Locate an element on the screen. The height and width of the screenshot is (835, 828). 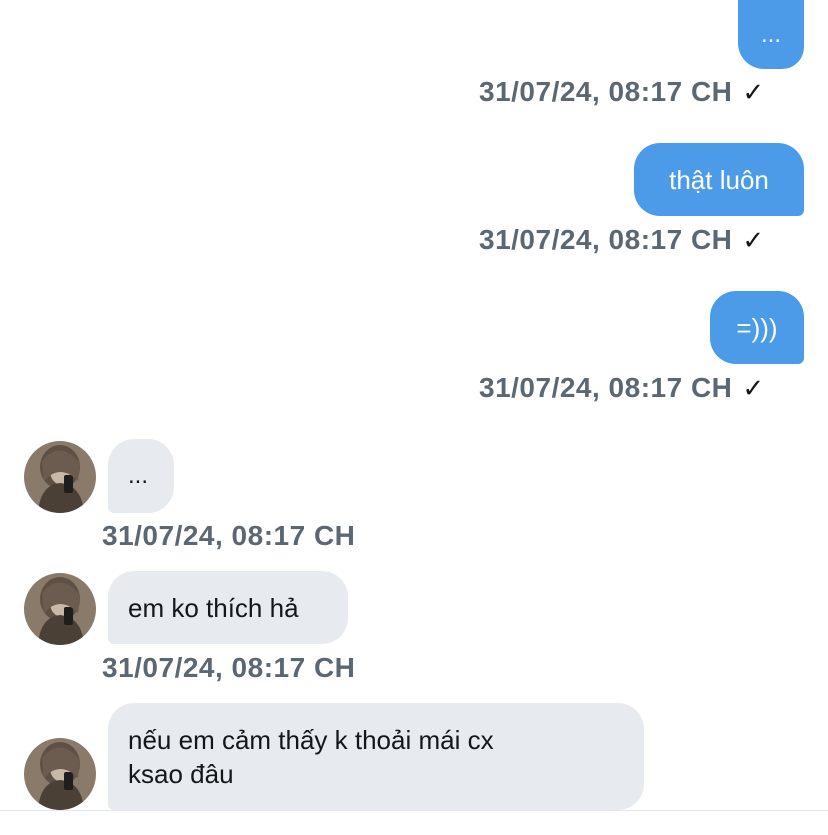
message-text: =))) is located at coordinates (757, 327).